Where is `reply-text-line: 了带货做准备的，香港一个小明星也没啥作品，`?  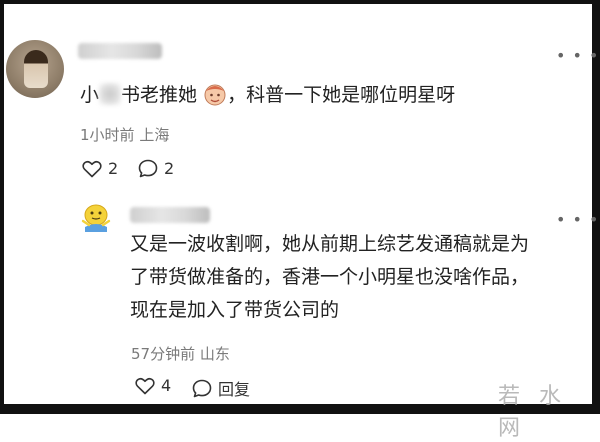
reply-text-line: 了带货做准备的，香港一个小明星也没啥作品， is located at coordinates (330, 277).